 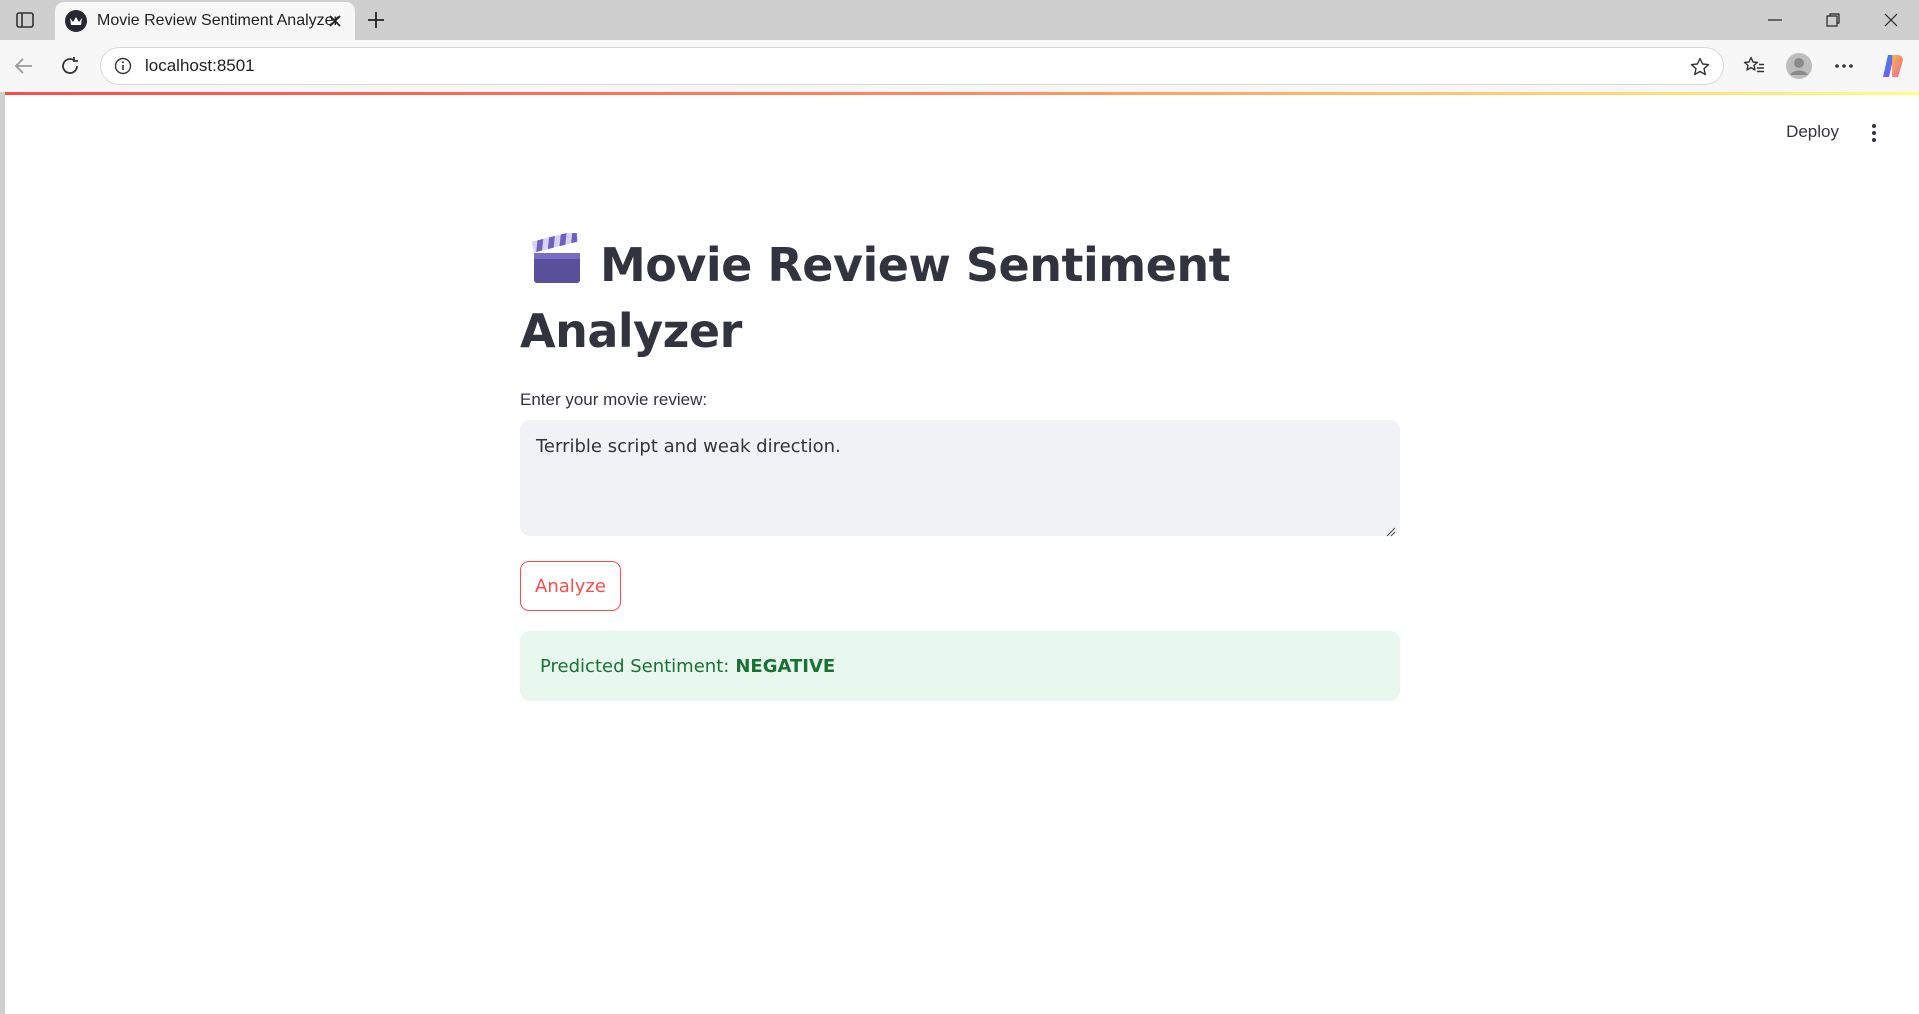 What do you see at coordinates (1891, 20) in the screenshot?
I see `window-close-icon` at bounding box center [1891, 20].